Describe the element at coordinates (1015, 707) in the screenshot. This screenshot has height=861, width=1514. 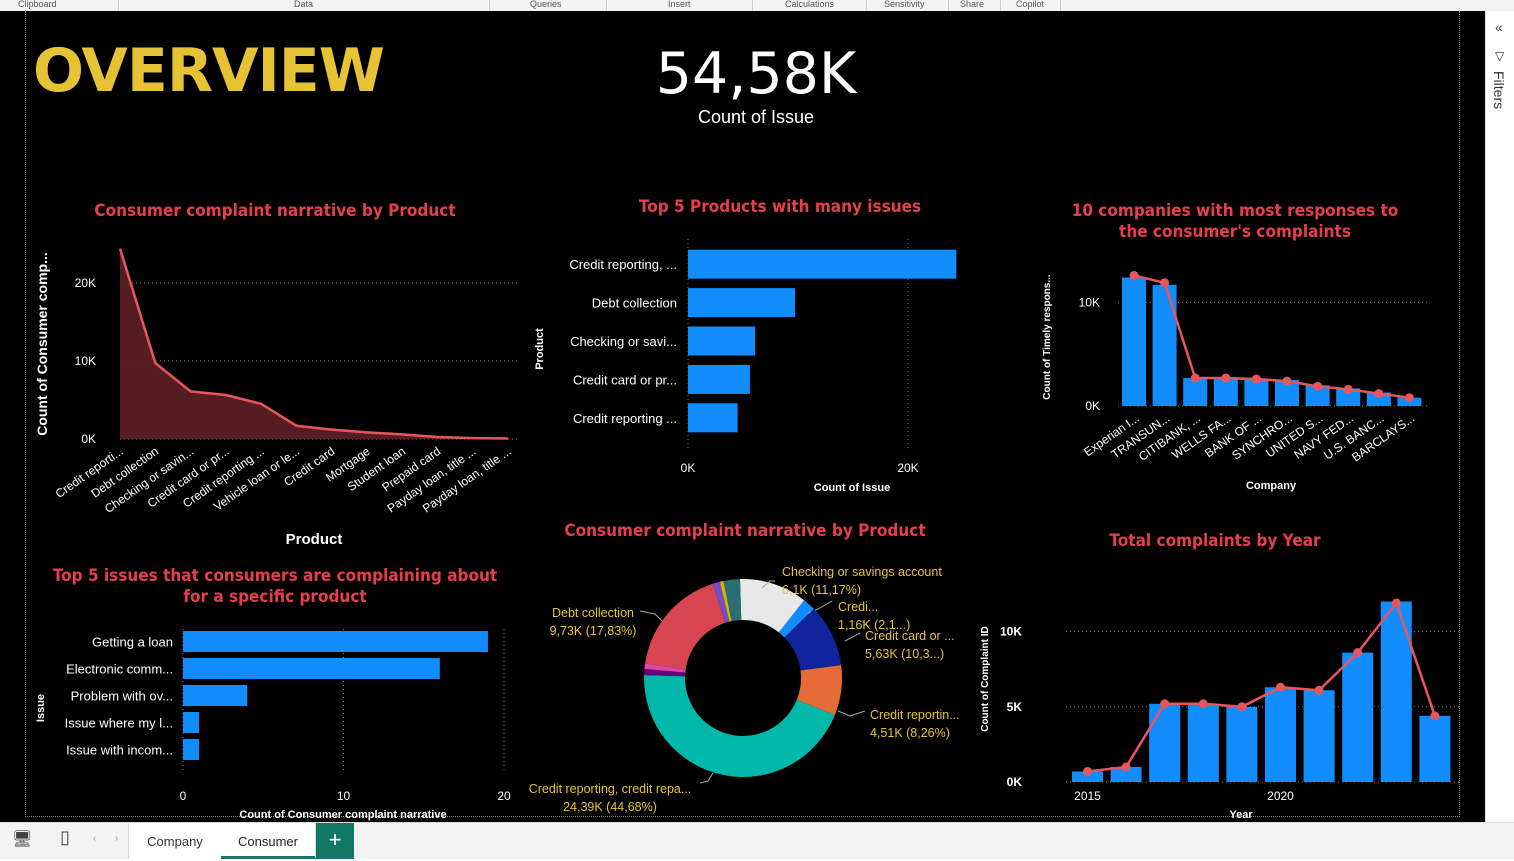
I see `year-ytick-label: 5K` at that location.